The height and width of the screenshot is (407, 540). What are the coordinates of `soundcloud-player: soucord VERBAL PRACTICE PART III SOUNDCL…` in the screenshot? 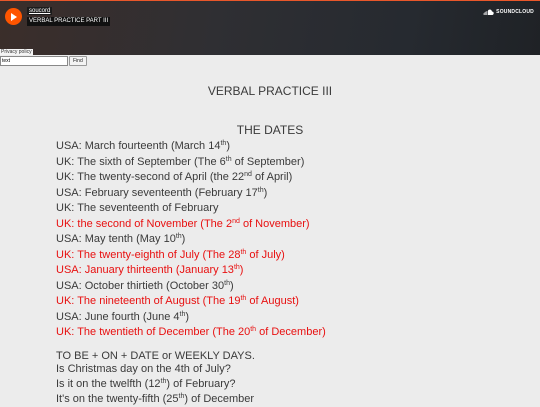 It's located at (270, 27).